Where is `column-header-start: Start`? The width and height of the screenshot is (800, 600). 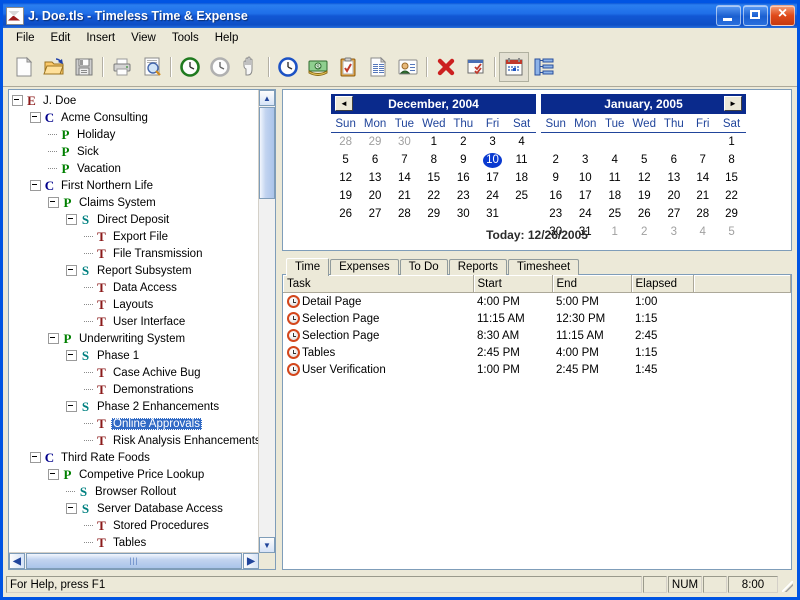
column-header-start: Start is located at coordinates (513, 284).